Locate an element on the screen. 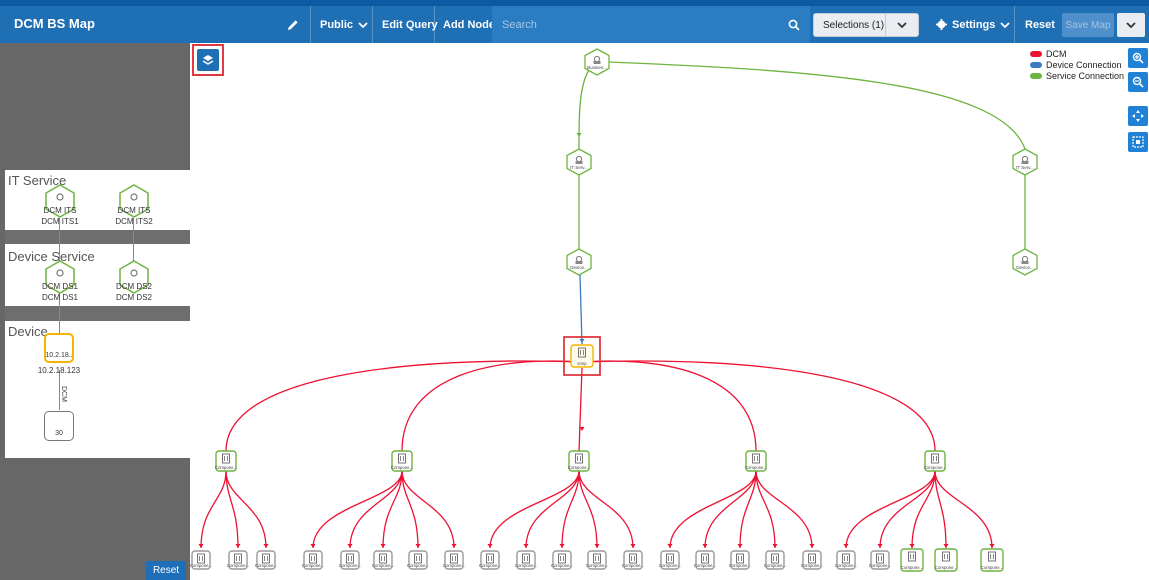  layers-icon is located at coordinates (208, 60).